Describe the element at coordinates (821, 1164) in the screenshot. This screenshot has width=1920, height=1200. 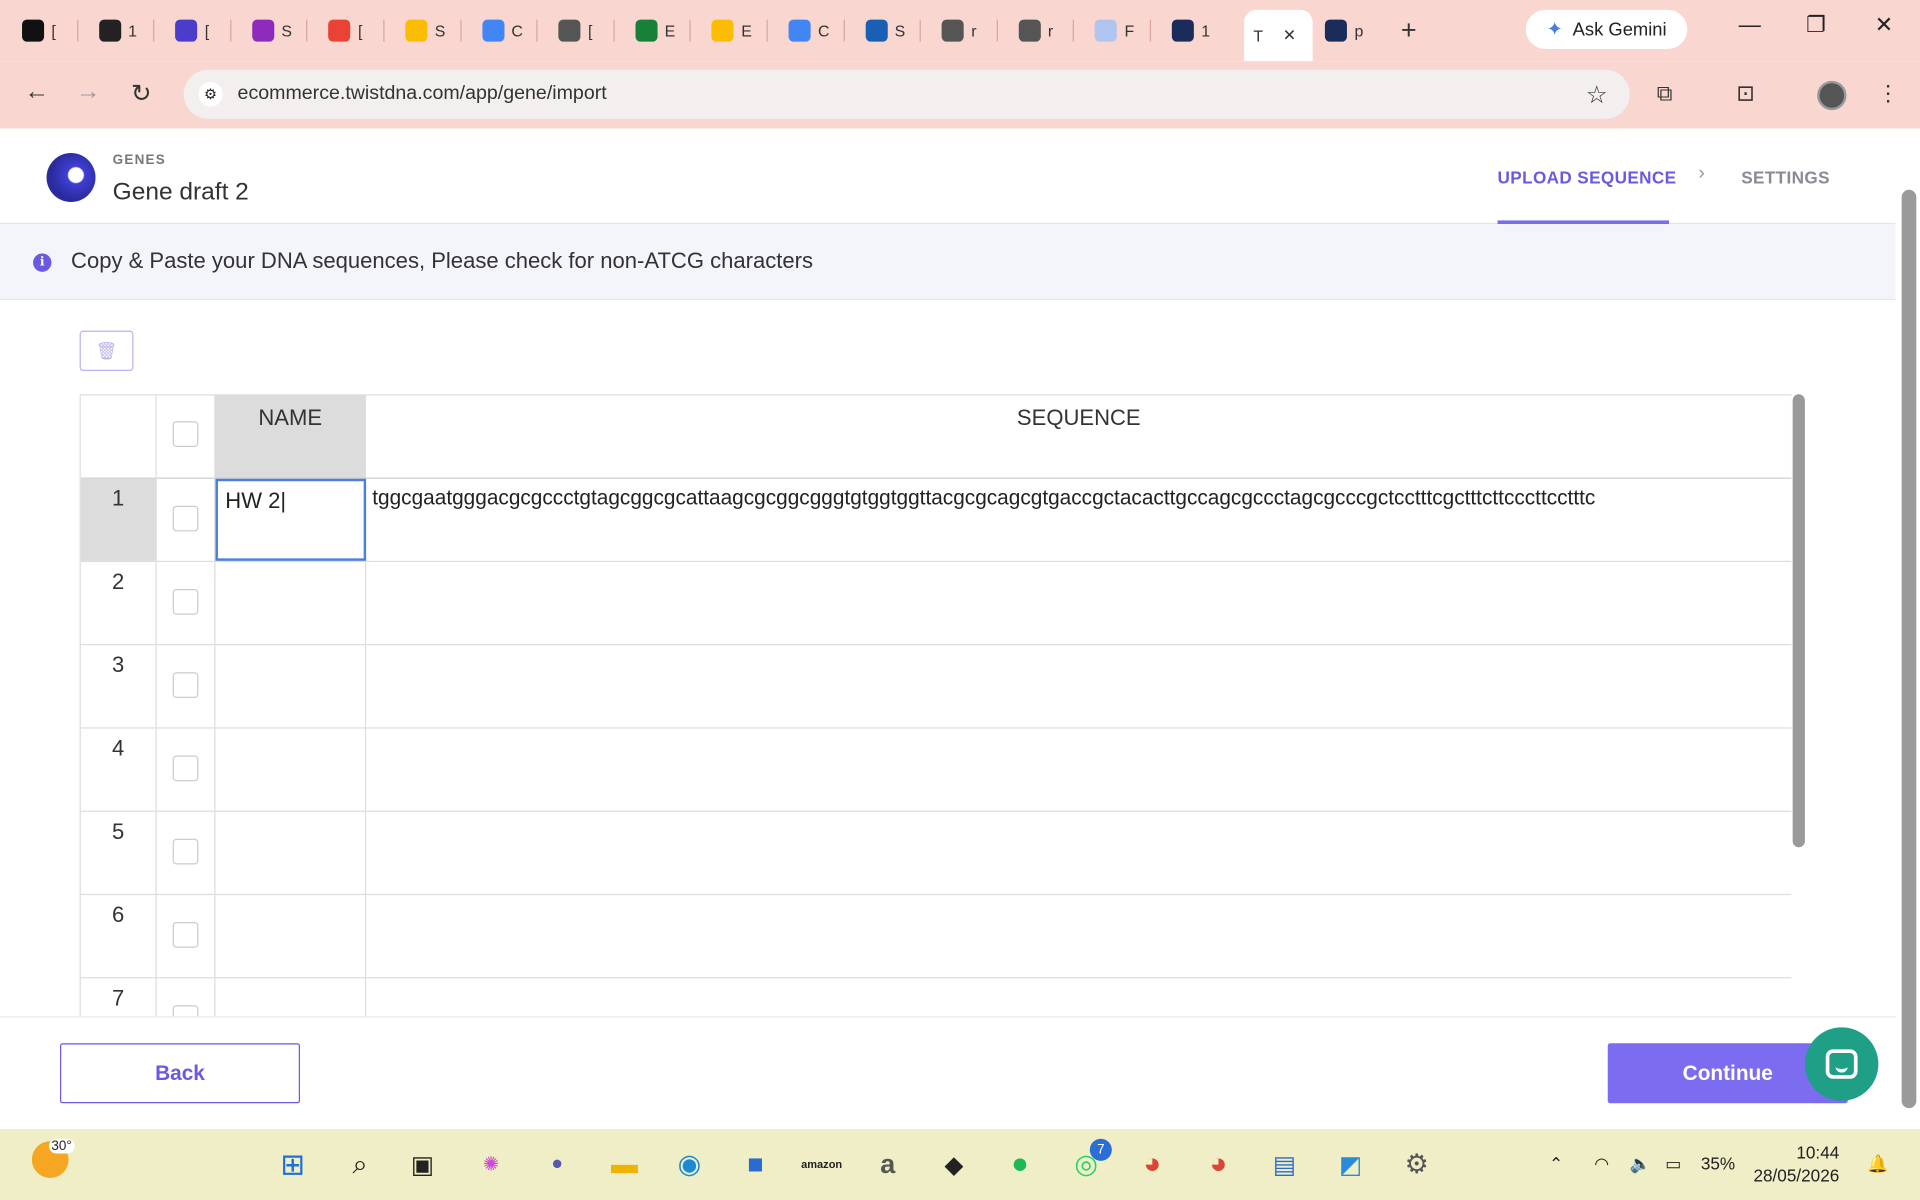
I see `amazon-shopping-icon: amazon` at that location.